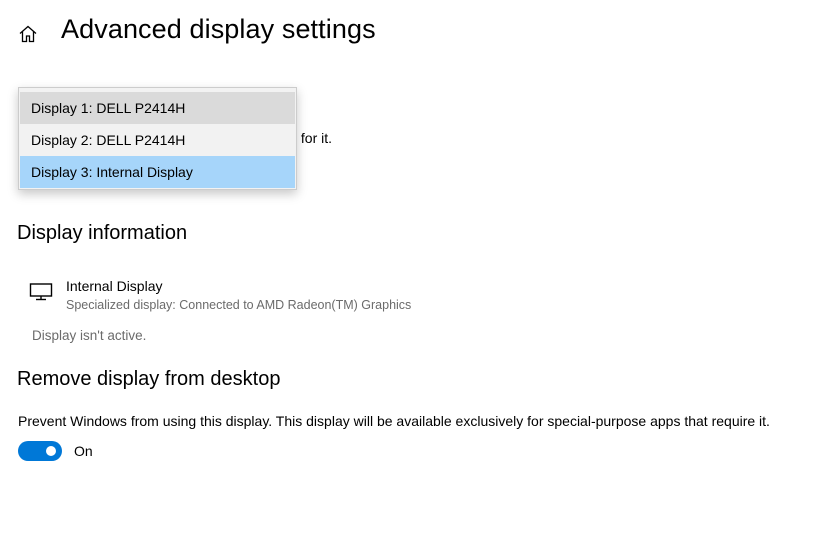 The height and width of the screenshot is (534, 828). I want to click on home-icon, so click(28, 34).